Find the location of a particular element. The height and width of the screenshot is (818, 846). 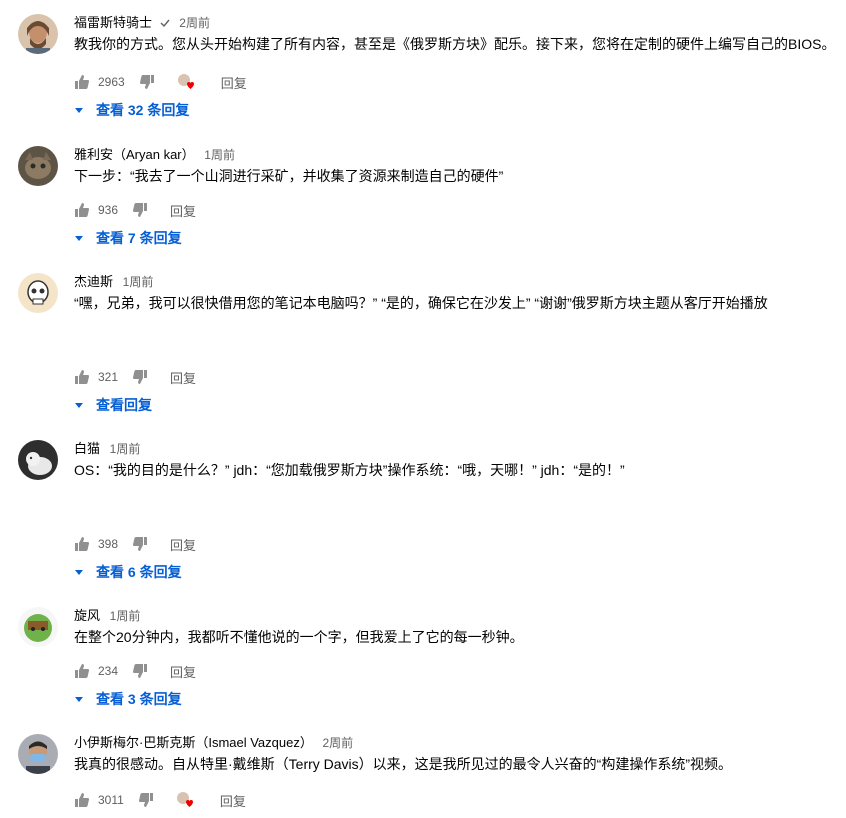

view-replies-button: 查看 32 条回复 is located at coordinates (131, 110).